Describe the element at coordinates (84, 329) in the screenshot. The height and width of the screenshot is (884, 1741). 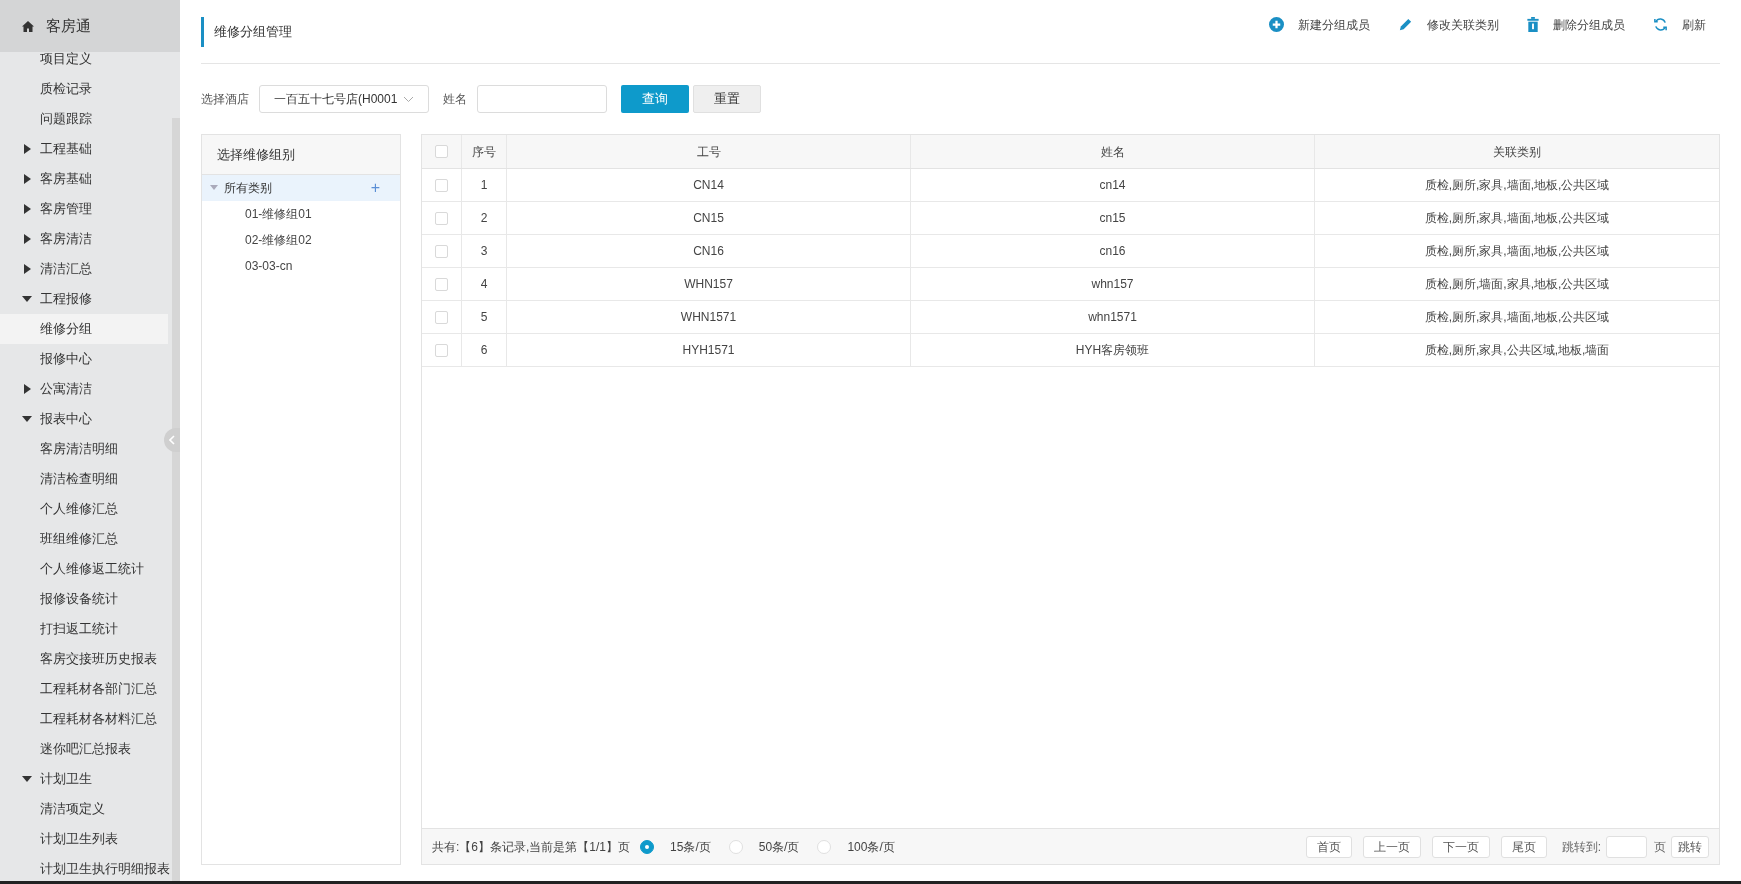
I see `sidebar-item: 维修分组` at that location.